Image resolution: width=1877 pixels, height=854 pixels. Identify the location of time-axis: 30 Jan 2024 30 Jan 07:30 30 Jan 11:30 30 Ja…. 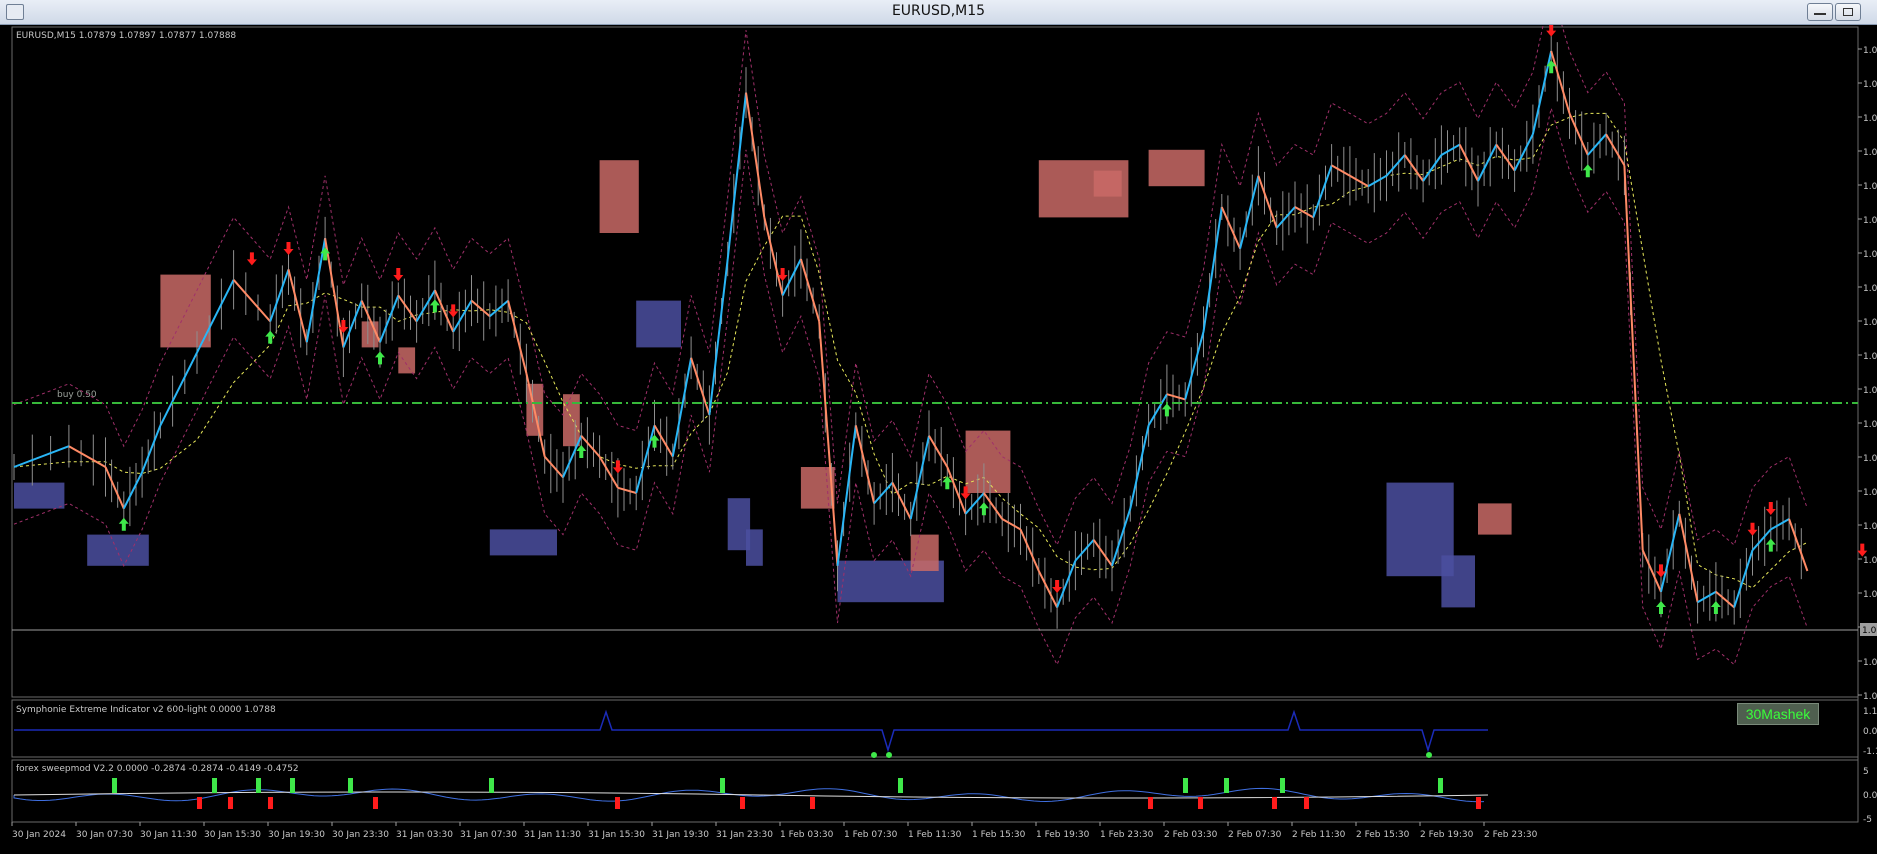
(774, 831).